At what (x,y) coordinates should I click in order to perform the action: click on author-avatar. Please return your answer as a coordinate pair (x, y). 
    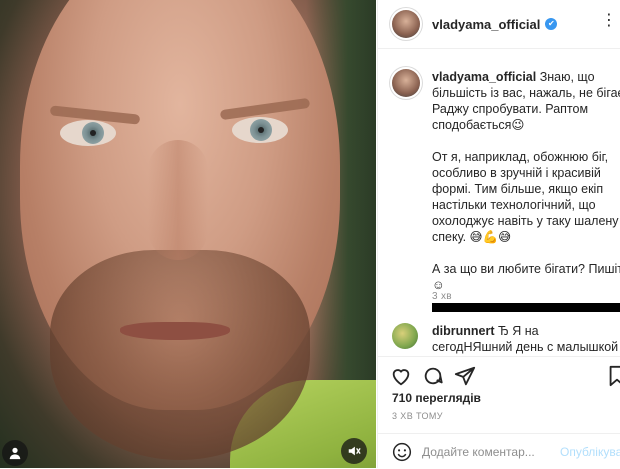
    Looking at the image, I should click on (406, 24).